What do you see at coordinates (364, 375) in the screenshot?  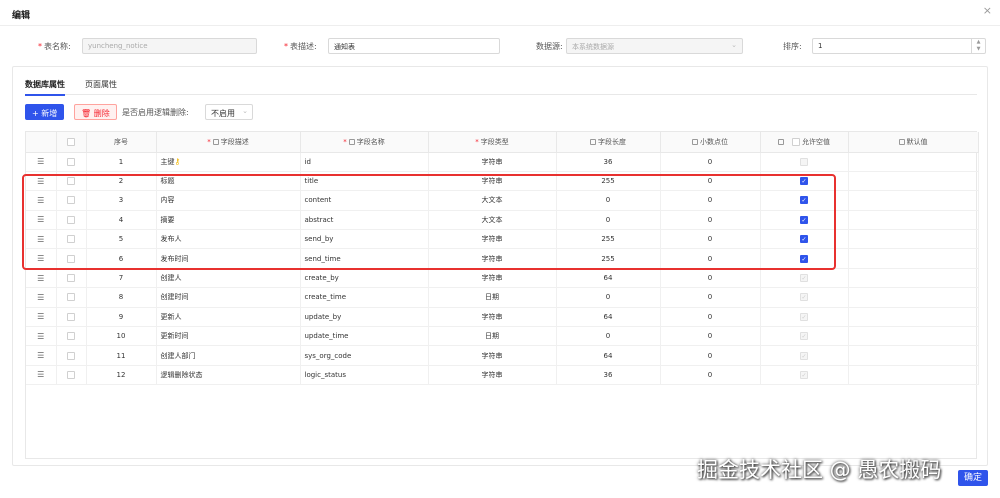 I see `cell-name: logic_status` at bounding box center [364, 375].